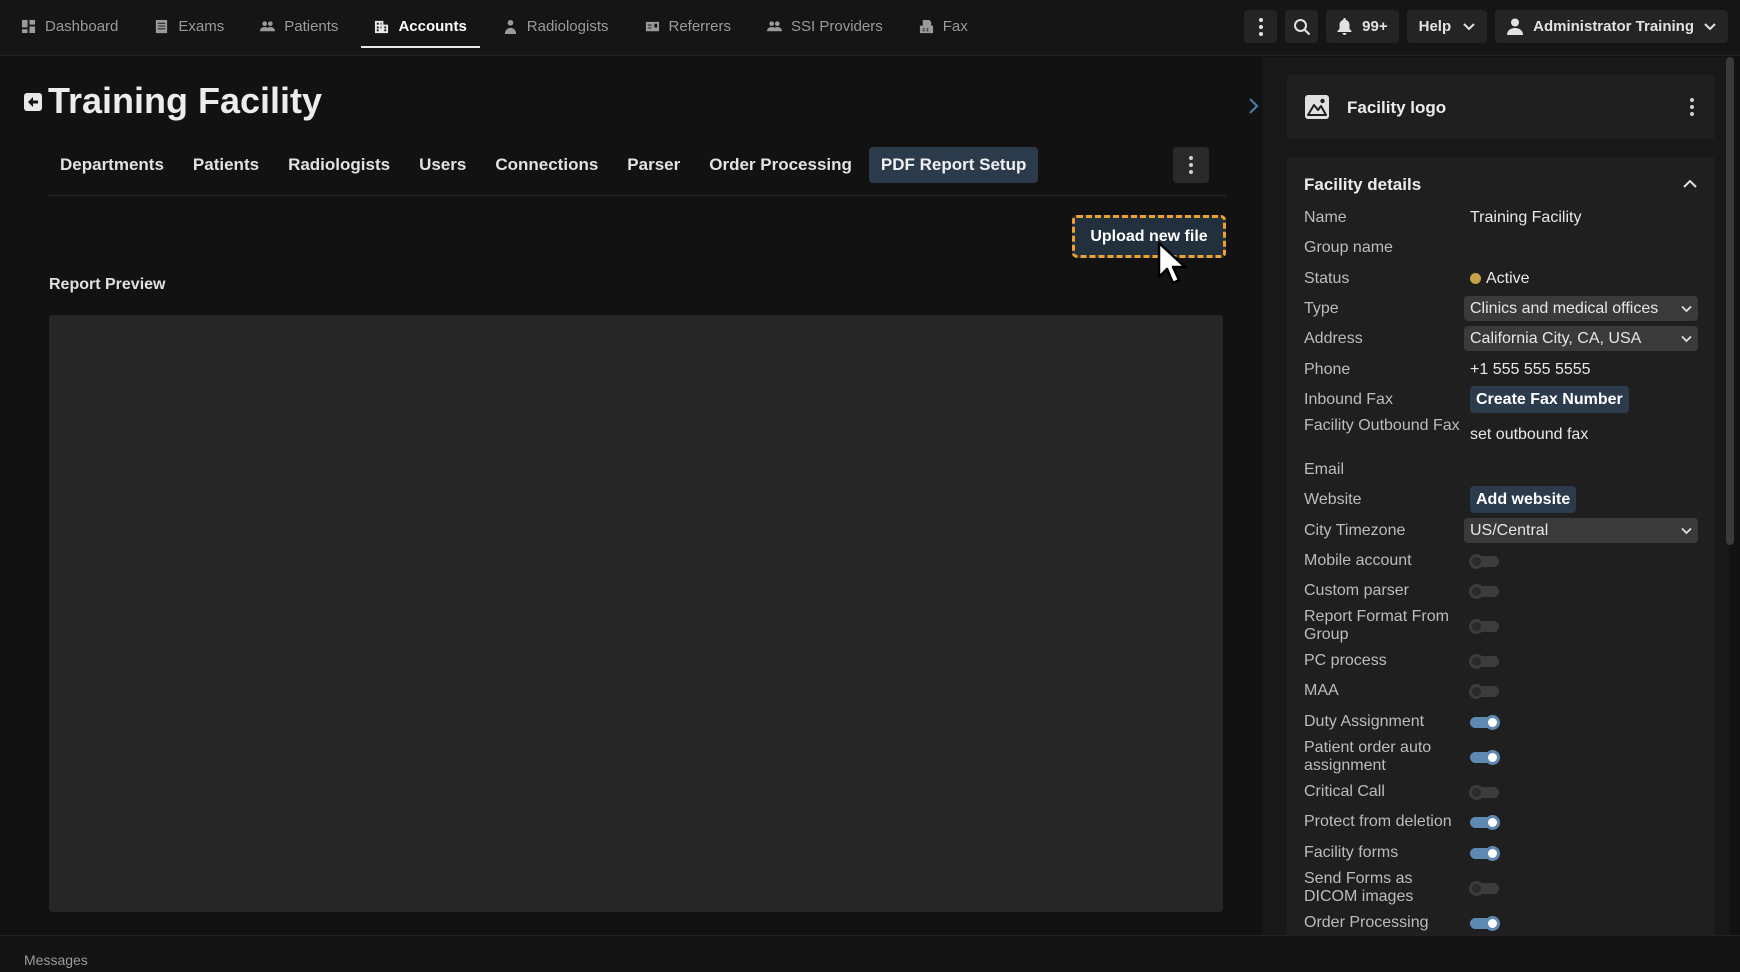  I want to click on tab-divider, so click(637, 195).